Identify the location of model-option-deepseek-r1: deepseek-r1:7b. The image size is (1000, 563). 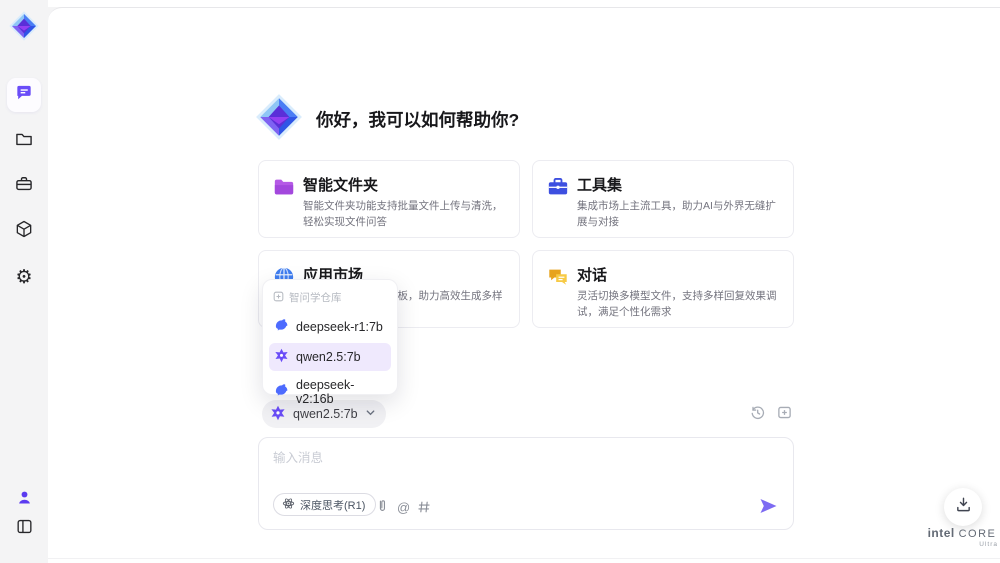
(330, 327).